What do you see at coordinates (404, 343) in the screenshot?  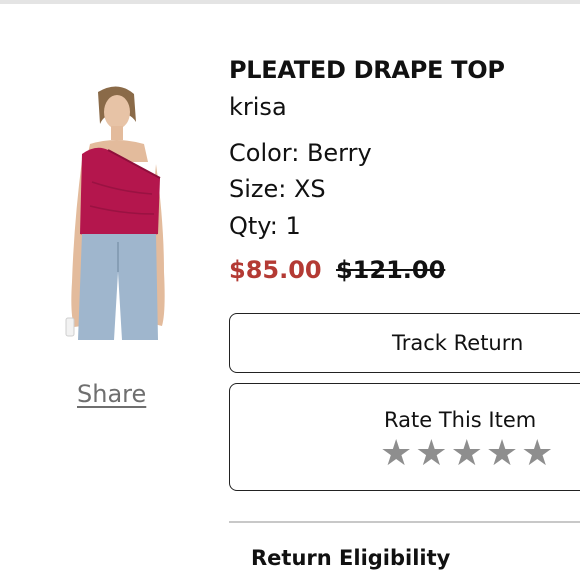 I see `track-return-button: Track Return` at bounding box center [404, 343].